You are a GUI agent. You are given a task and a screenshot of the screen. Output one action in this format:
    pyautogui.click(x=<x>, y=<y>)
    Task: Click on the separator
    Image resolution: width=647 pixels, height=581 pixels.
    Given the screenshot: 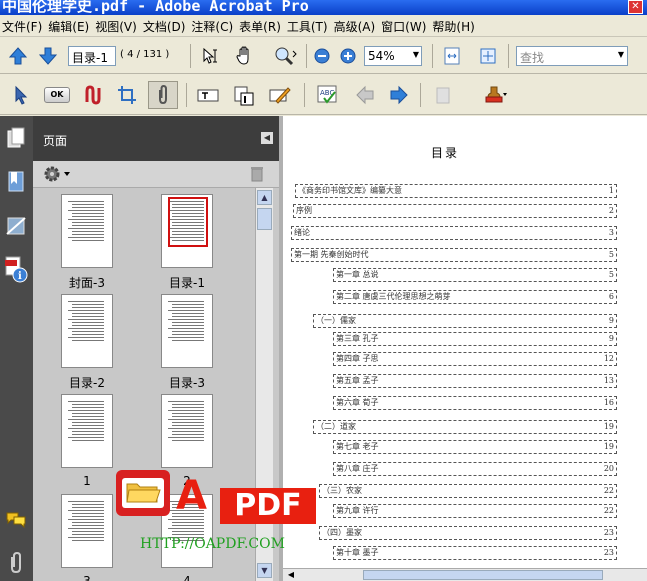 What is the action you would take?
    pyautogui.click(x=432, y=56)
    